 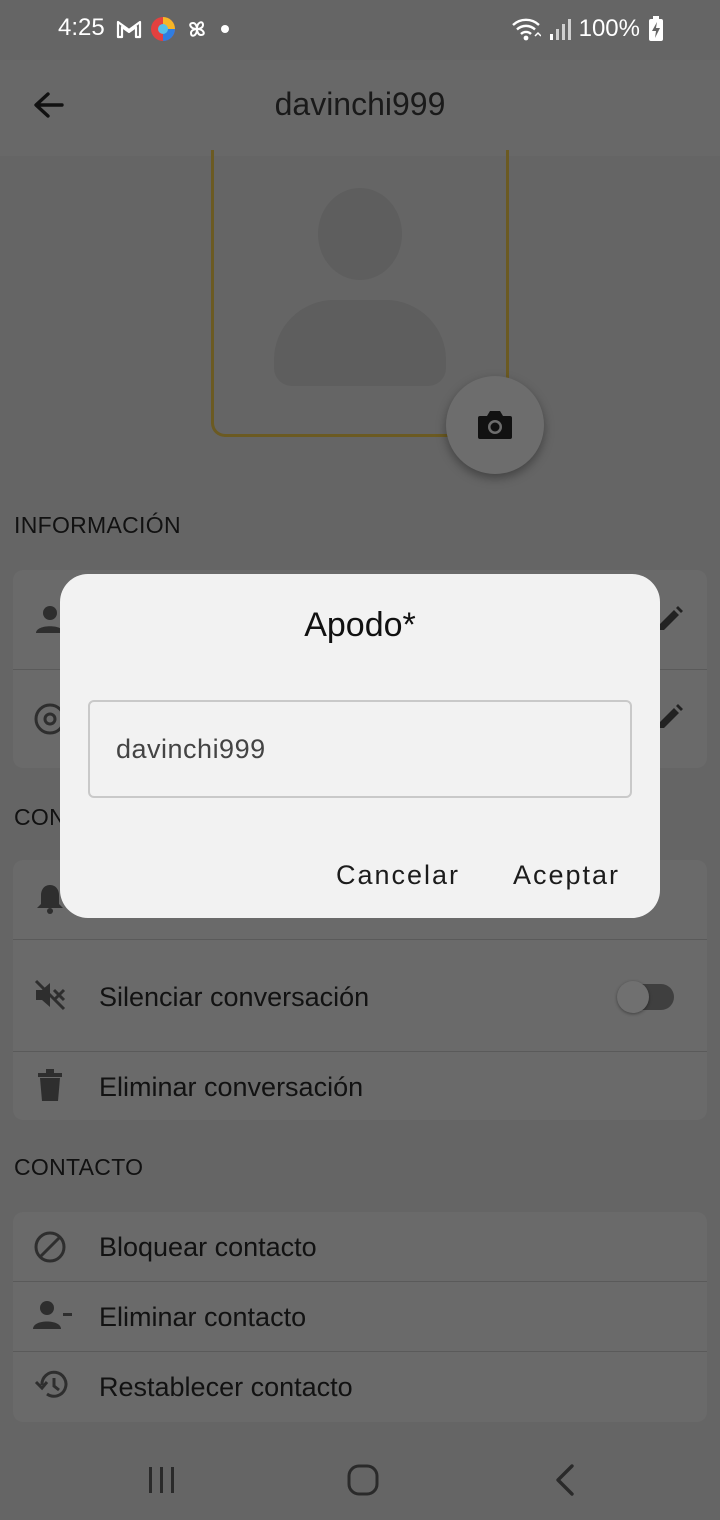 I want to click on volume-off-icon, so click(x=50, y=995).